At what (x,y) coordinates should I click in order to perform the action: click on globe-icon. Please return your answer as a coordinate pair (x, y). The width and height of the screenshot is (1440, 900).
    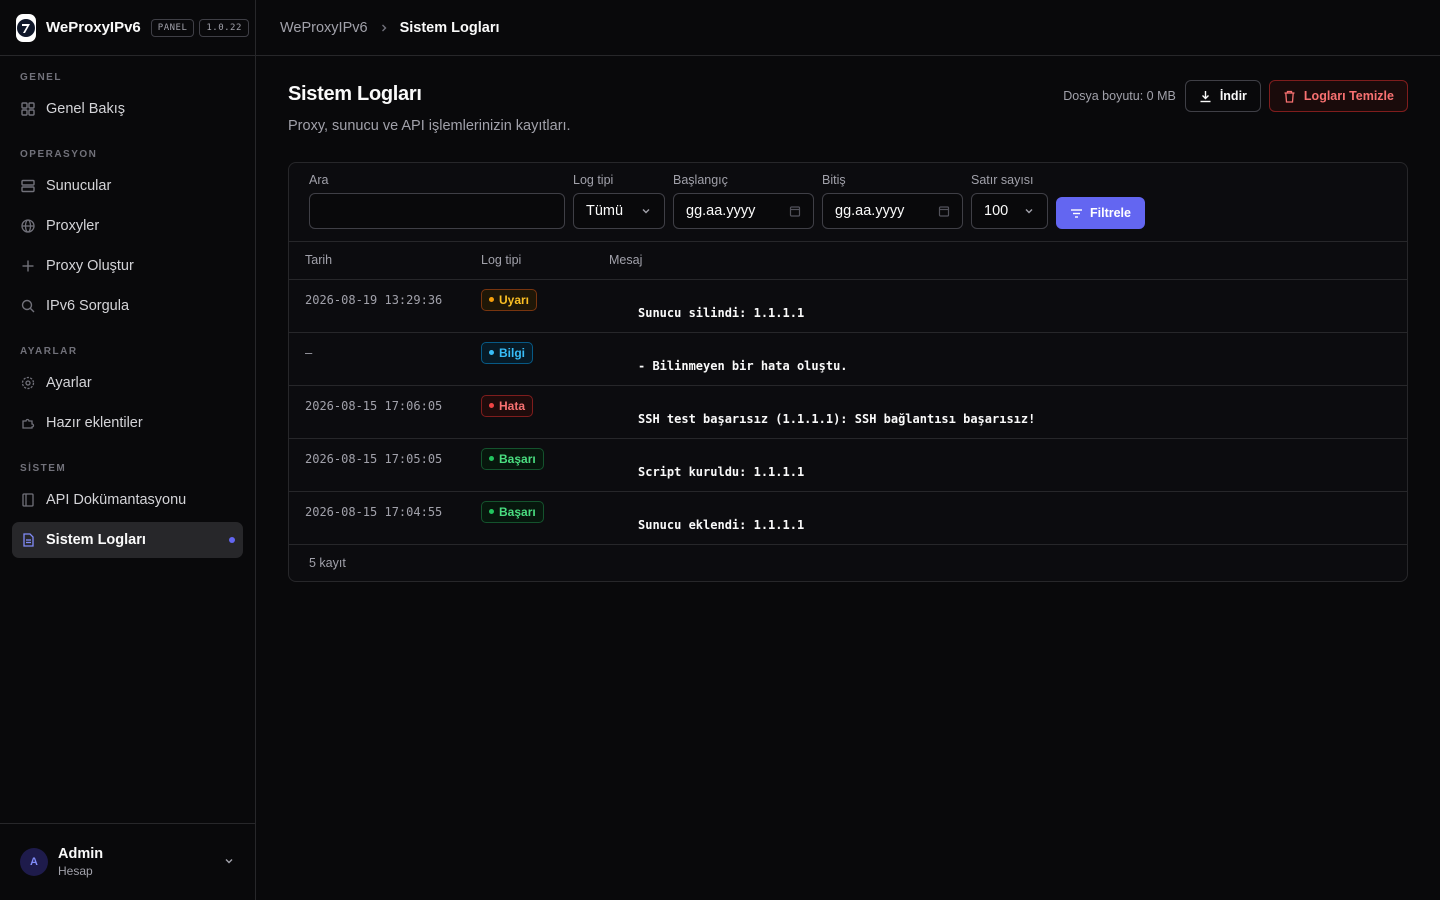
    Looking at the image, I should click on (28, 226).